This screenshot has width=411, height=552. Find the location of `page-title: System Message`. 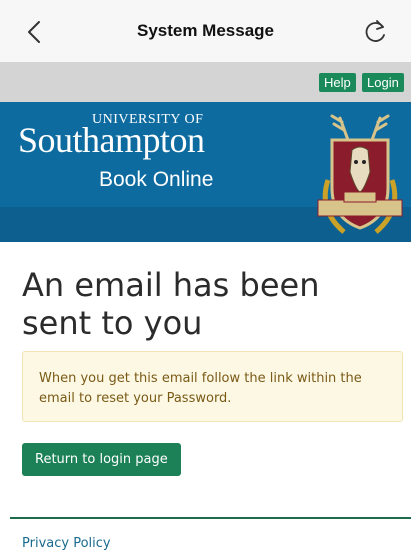

page-title: System Message is located at coordinates (205, 30).